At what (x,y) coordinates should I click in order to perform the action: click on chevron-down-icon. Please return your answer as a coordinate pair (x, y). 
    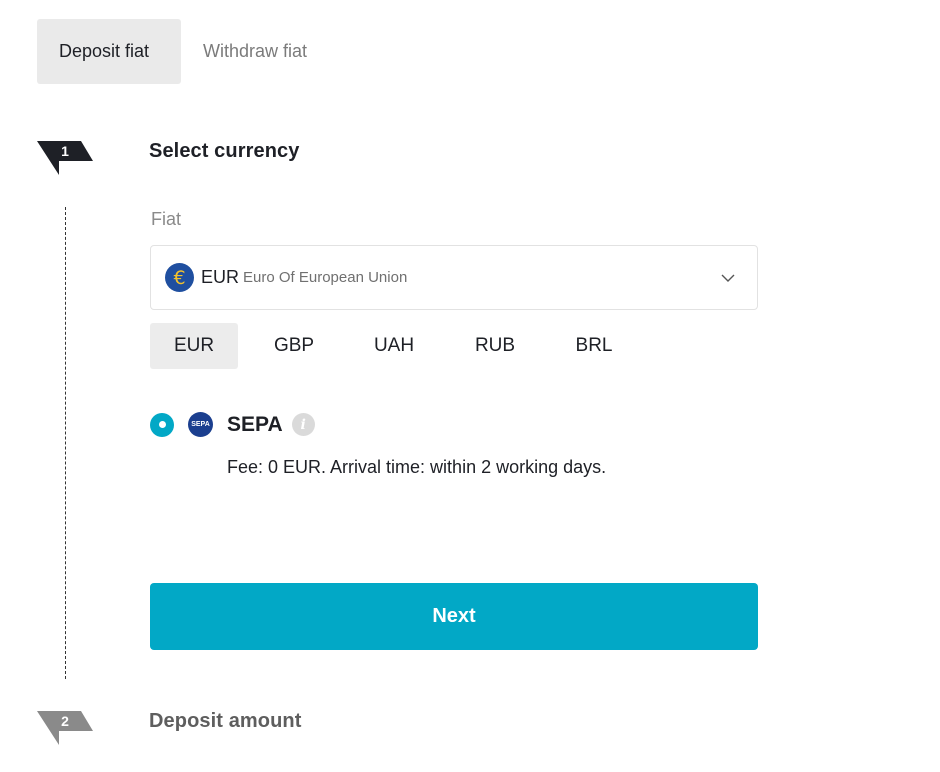
    Looking at the image, I should click on (728, 278).